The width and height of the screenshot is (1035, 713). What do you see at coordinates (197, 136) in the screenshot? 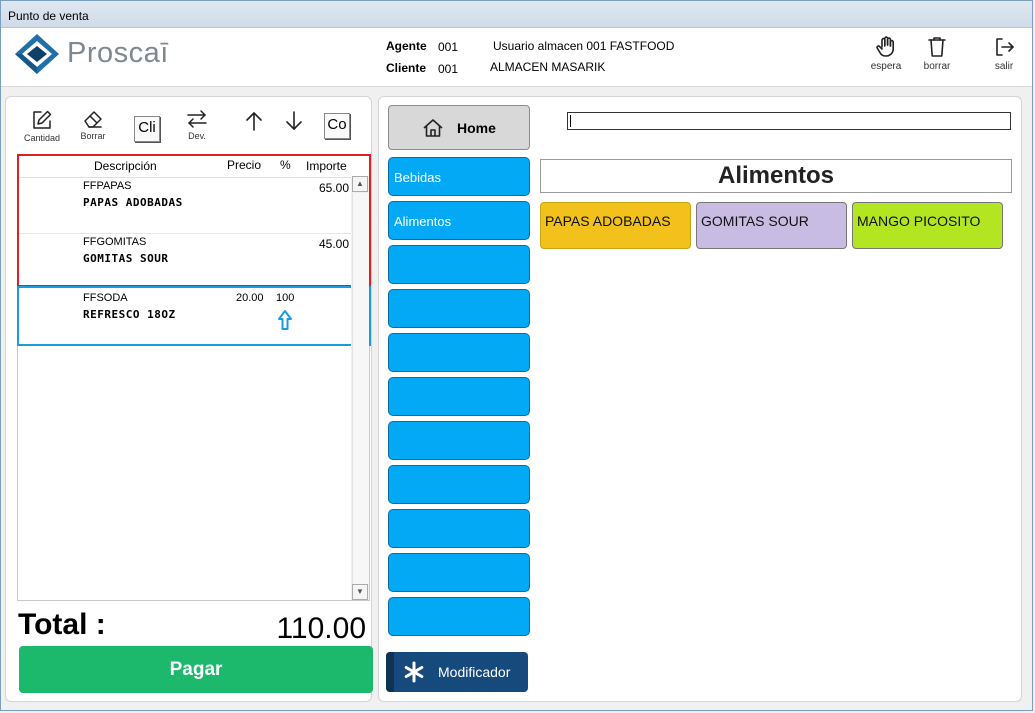
I see `dev-label: Dev.` at bounding box center [197, 136].